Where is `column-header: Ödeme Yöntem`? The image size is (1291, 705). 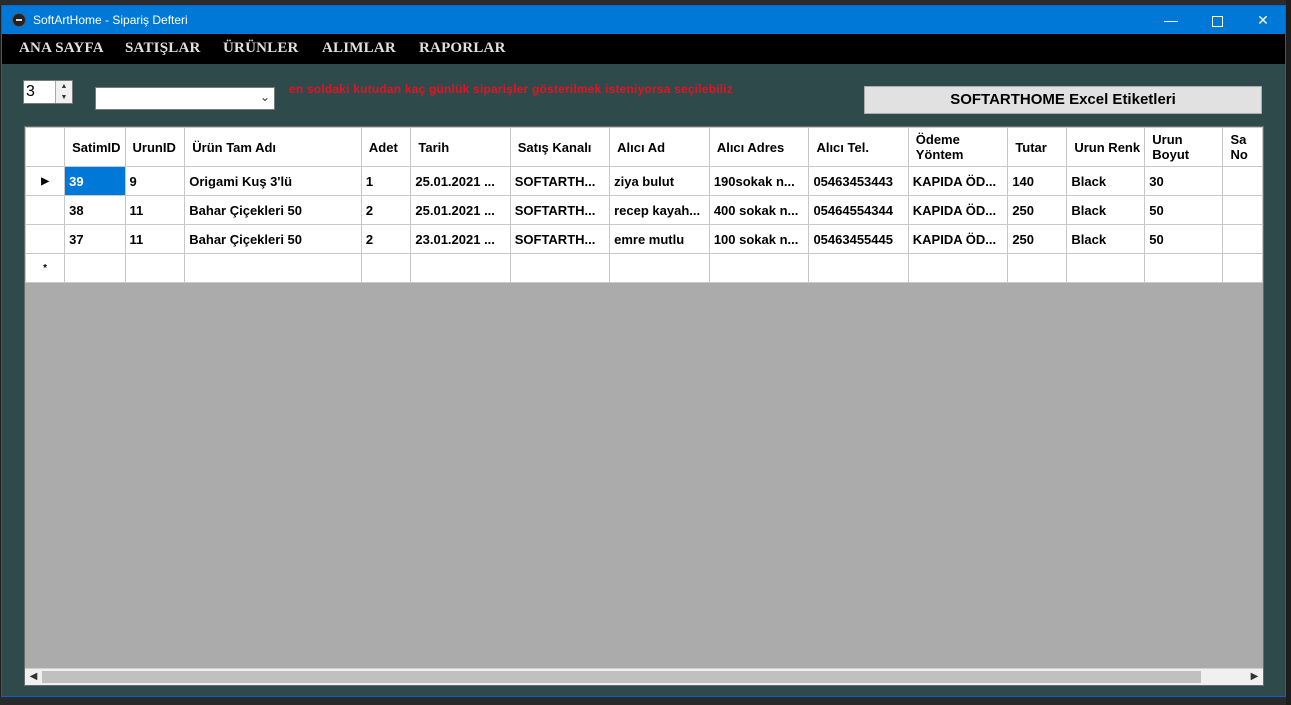
column-header: Ödeme Yöntem is located at coordinates (958, 147).